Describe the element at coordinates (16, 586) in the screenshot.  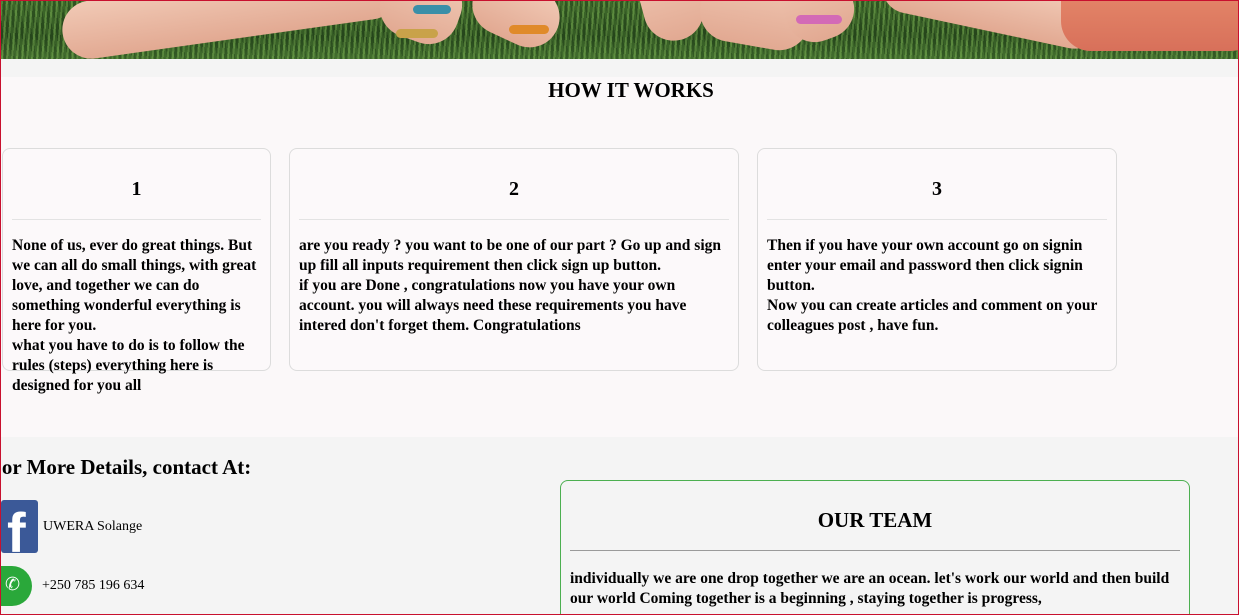
I see `whatsapp-icon: ✆` at that location.